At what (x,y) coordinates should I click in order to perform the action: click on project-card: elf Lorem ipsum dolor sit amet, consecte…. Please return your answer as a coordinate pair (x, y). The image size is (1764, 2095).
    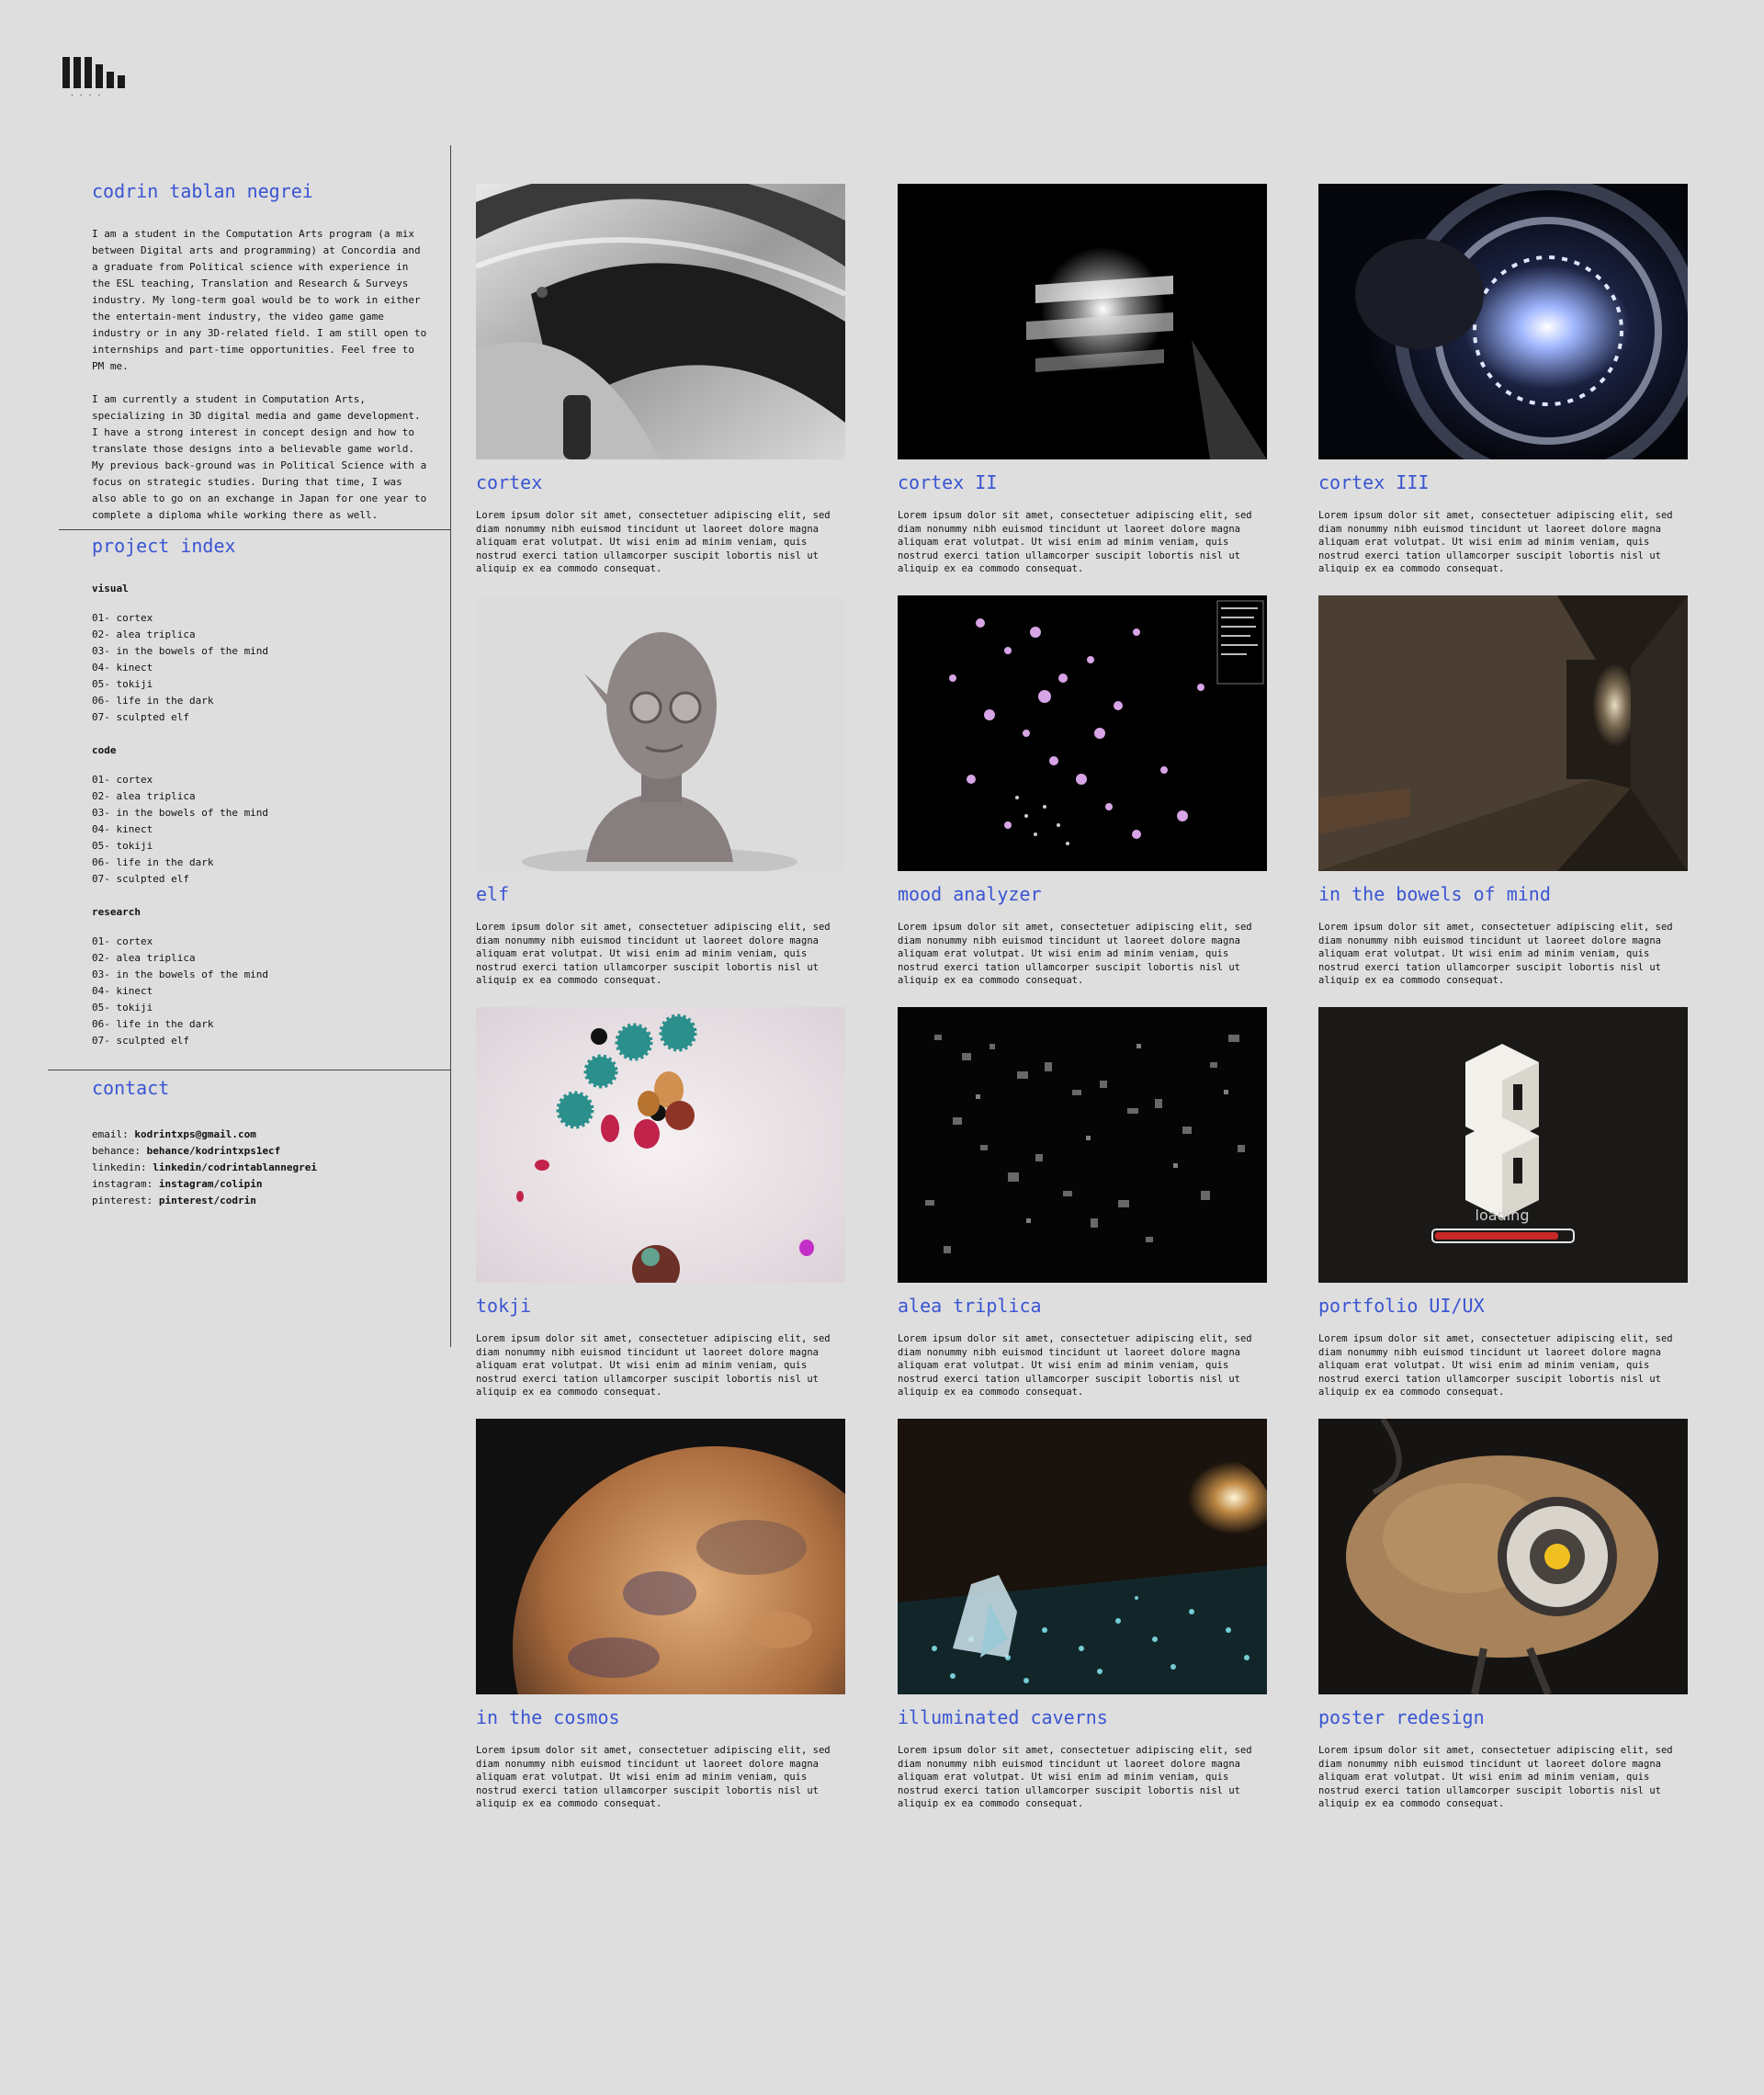
    Looking at the image, I should click on (660, 791).